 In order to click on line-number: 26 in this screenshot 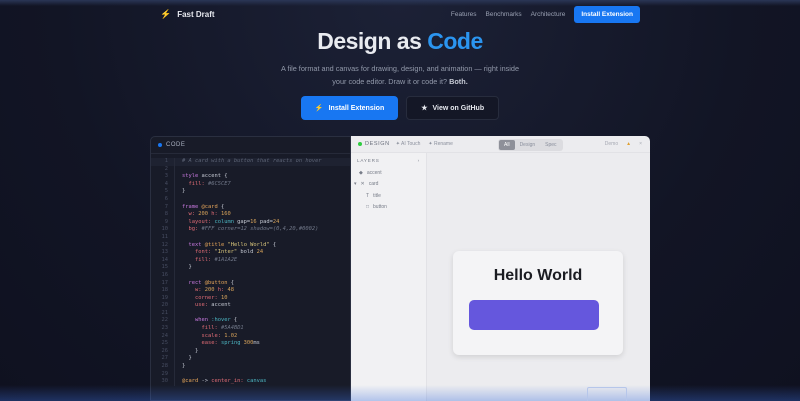, I will do `click(165, 350)`.